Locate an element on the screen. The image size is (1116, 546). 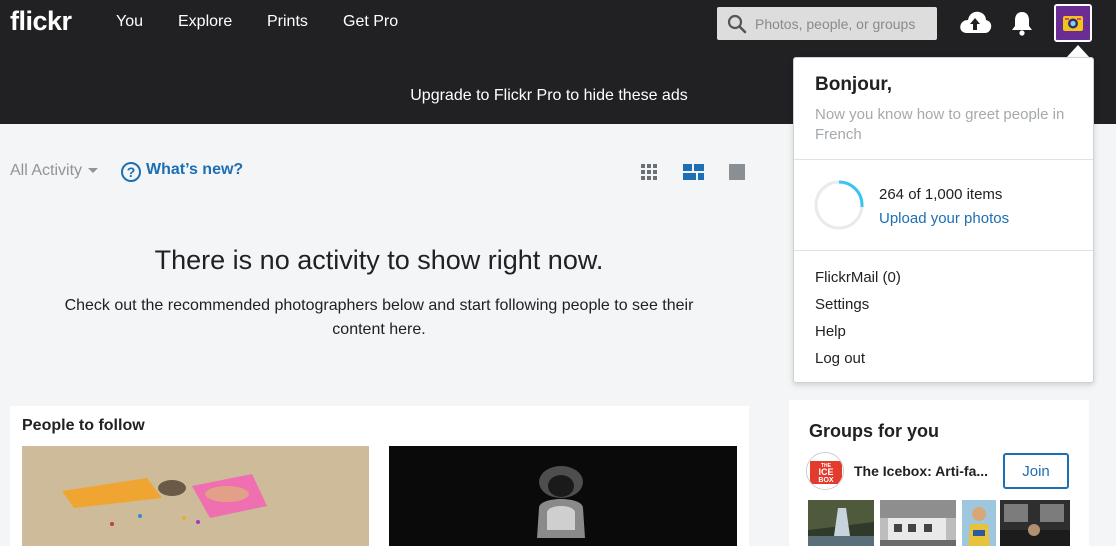
icebox-logo-image: THE ICE BOX is located at coordinates (825, 471).